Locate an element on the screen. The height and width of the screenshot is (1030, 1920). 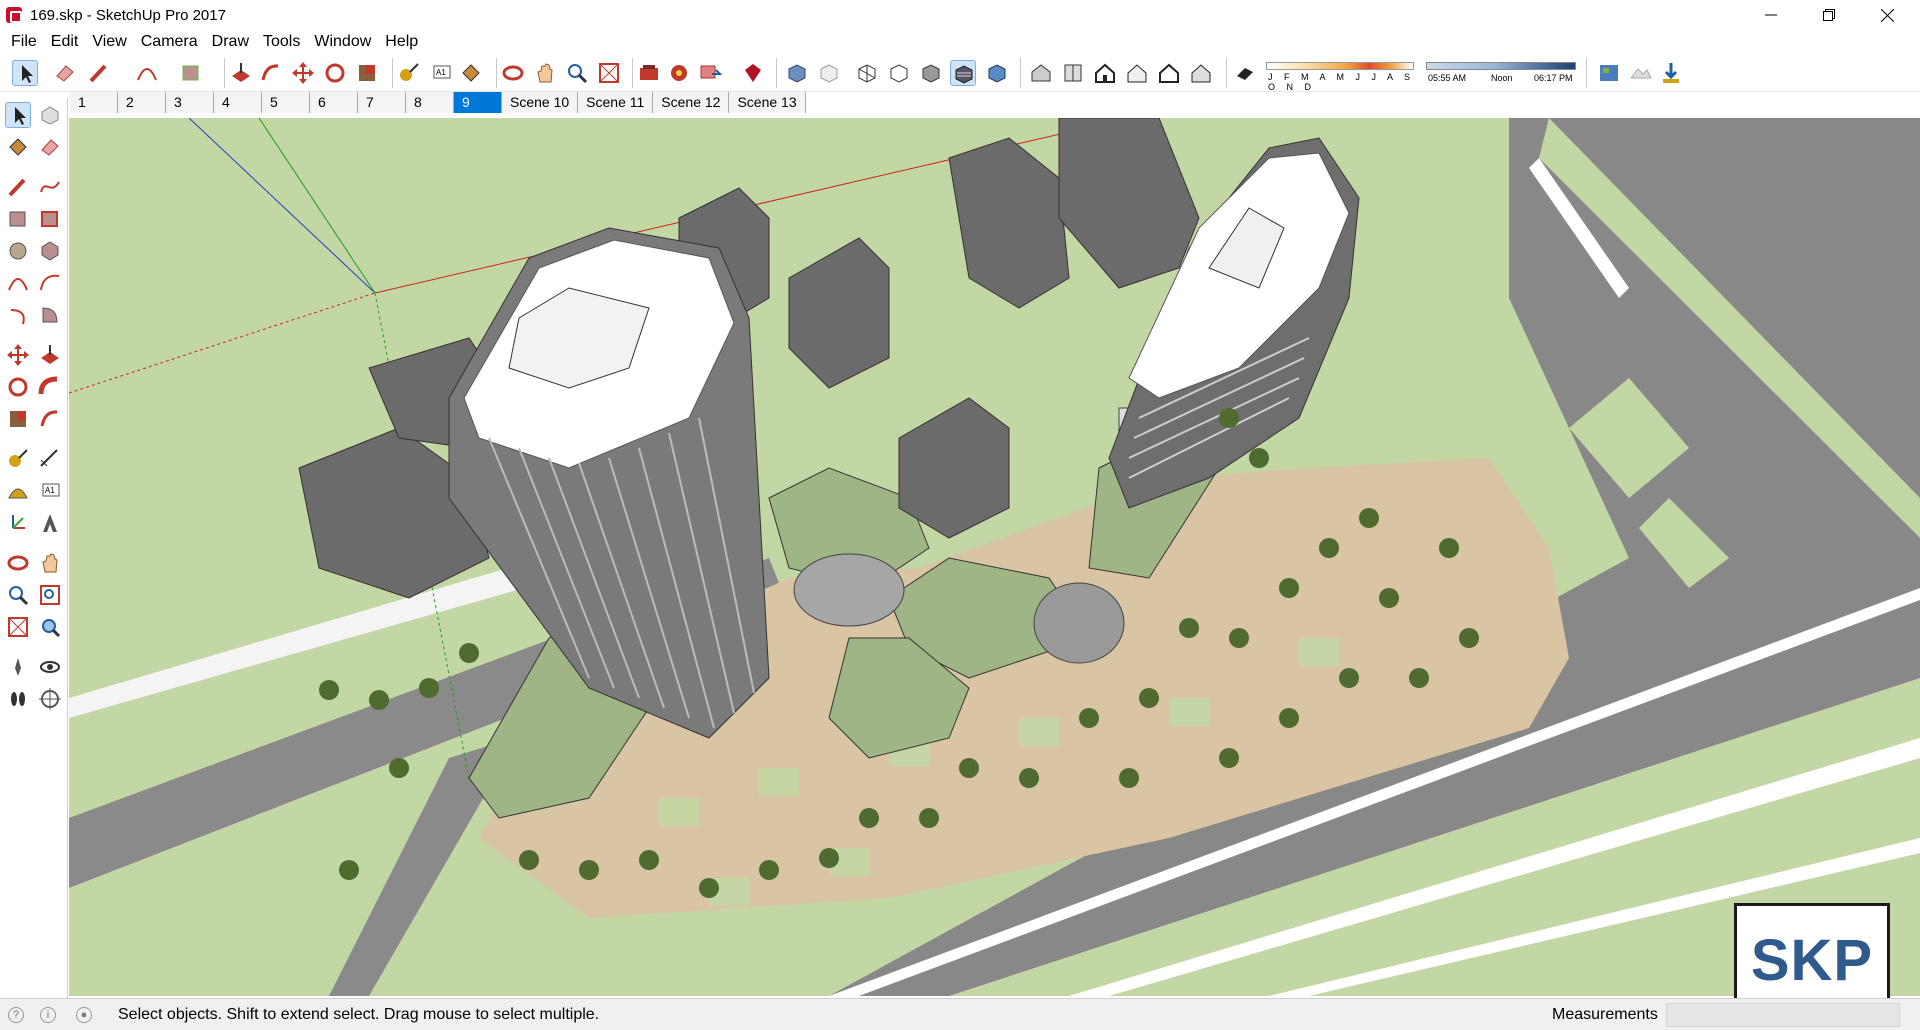
tape-measure-button is located at coordinates (409, 73).